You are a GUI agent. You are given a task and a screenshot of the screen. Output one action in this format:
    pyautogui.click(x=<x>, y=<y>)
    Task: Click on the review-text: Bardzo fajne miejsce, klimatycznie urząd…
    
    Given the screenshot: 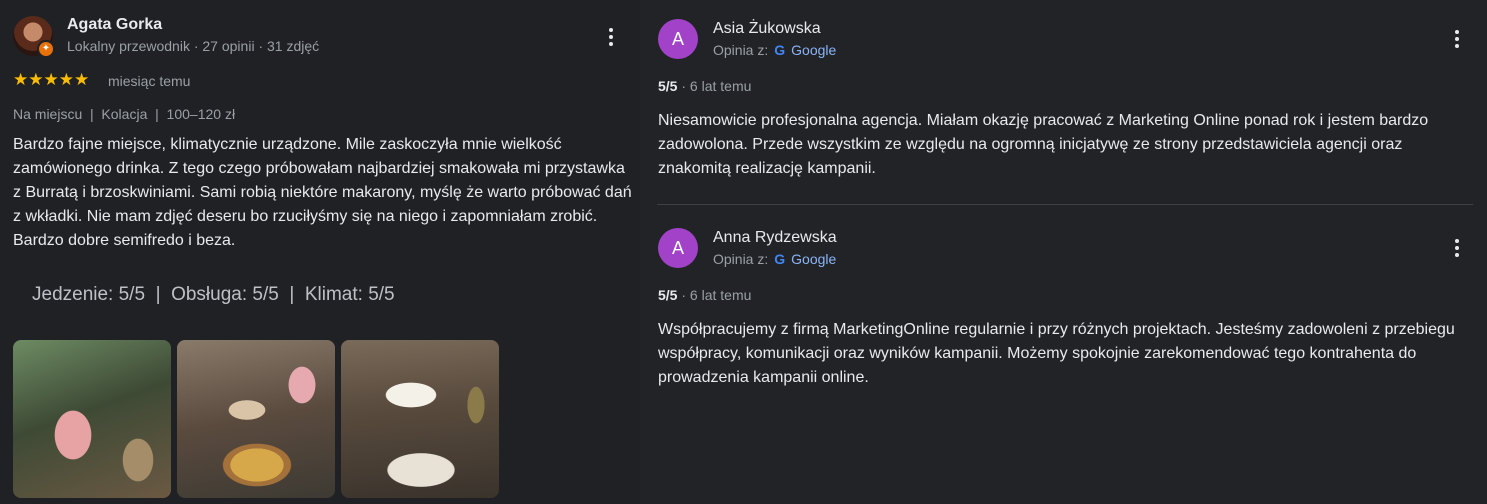 What is the action you would take?
    pyautogui.click(x=322, y=192)
    